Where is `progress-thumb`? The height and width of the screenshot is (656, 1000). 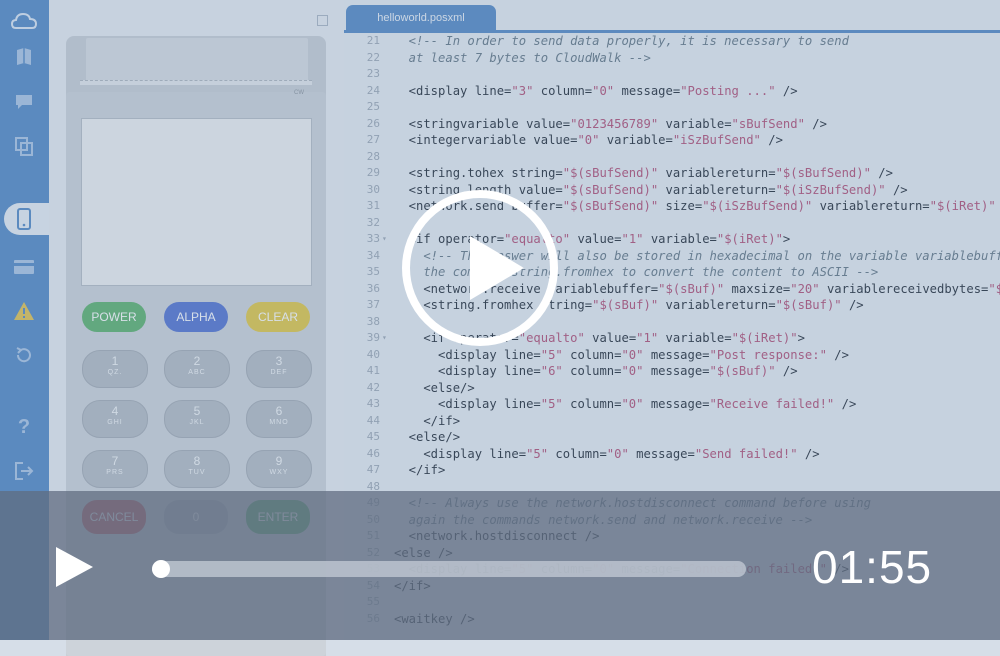 progress-thumb is located at coordinates (161, 569).